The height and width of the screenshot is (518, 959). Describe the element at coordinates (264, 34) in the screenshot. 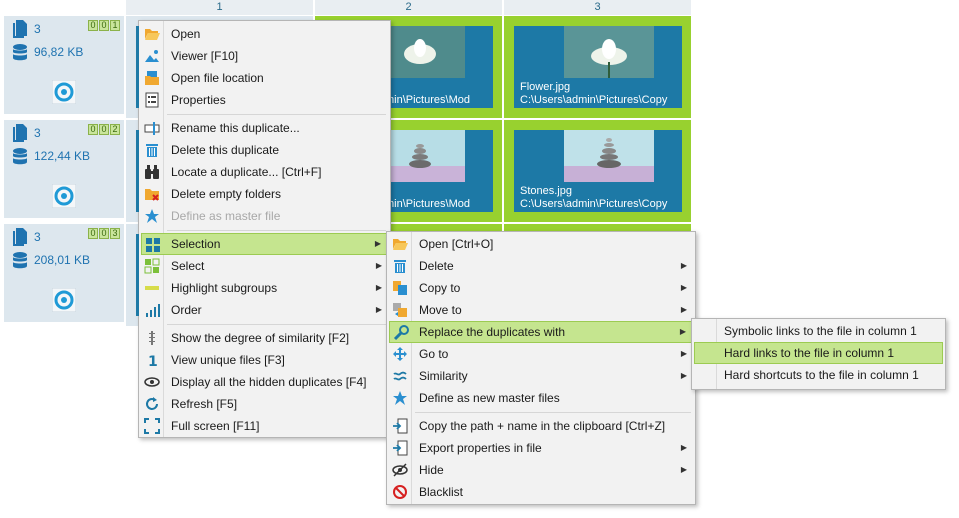

I see `menu-item-open: Open` at that location.